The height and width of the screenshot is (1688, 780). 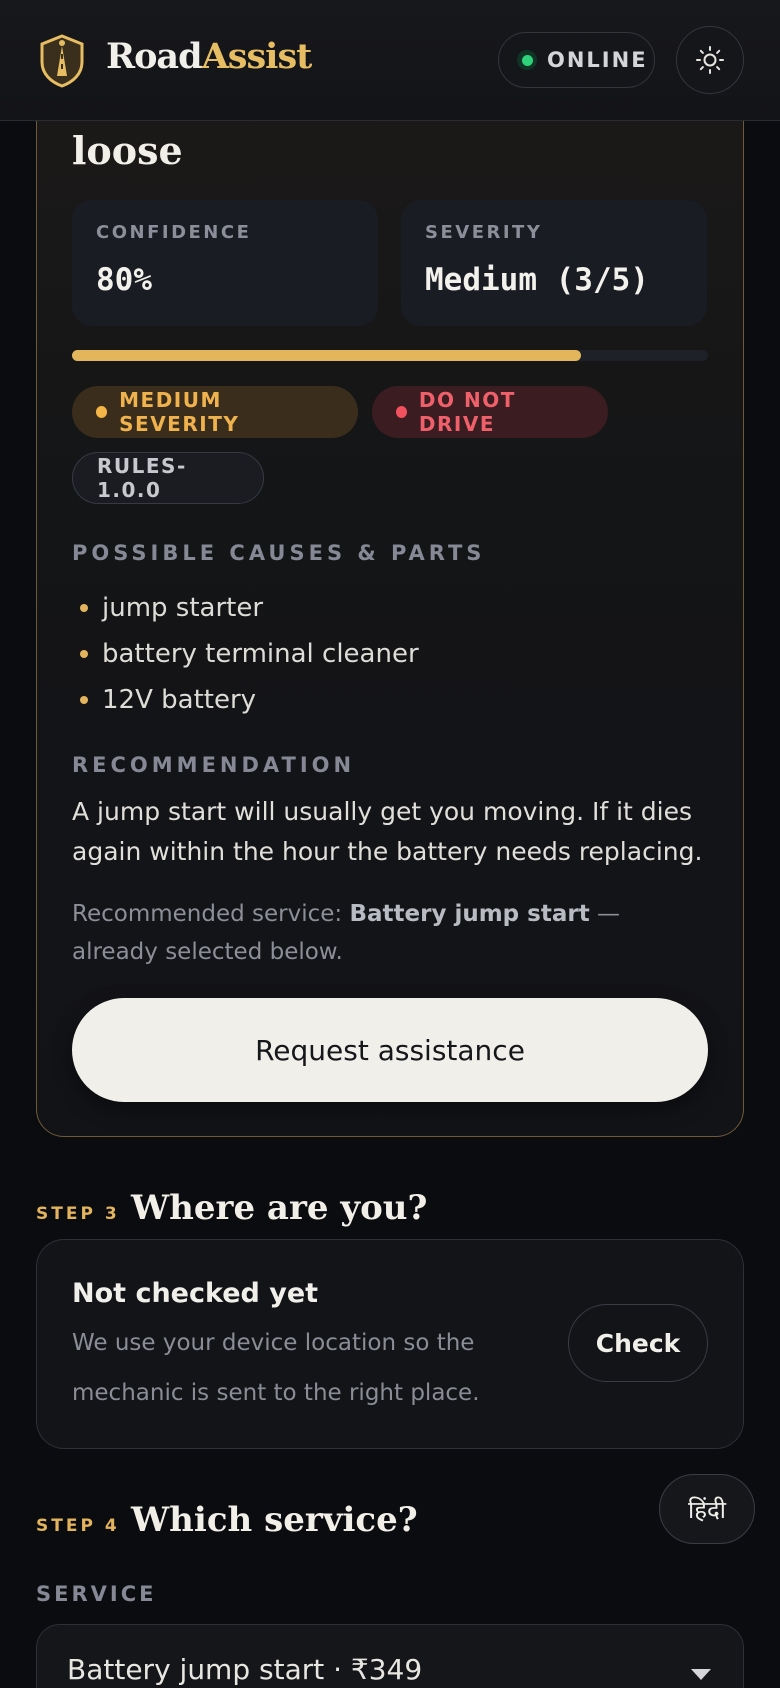 I want to click on diagnosis-title: loose, so click(x=127, y=150).